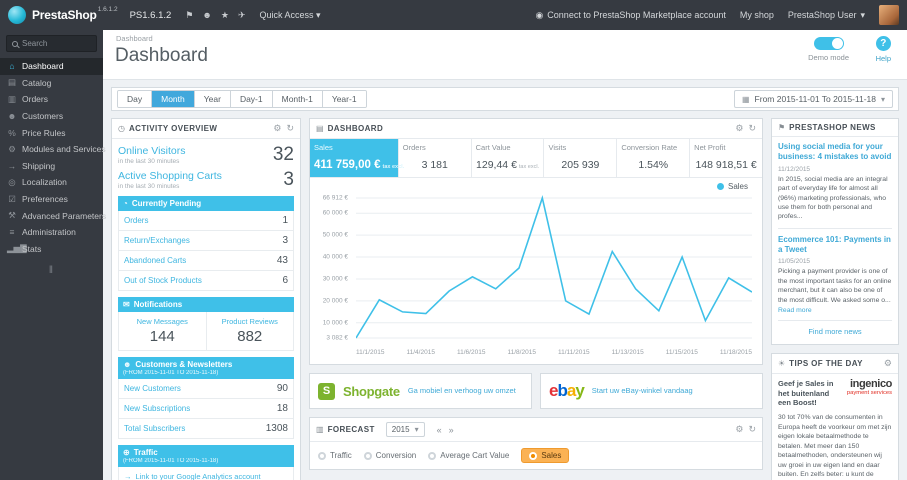 The width and height of the screenshot is (907, 480). What do you see at coordinates (162, 331) in the screenshot?
I see `new-messages-cell: New Messages 144` at bounding box center [162, 331].